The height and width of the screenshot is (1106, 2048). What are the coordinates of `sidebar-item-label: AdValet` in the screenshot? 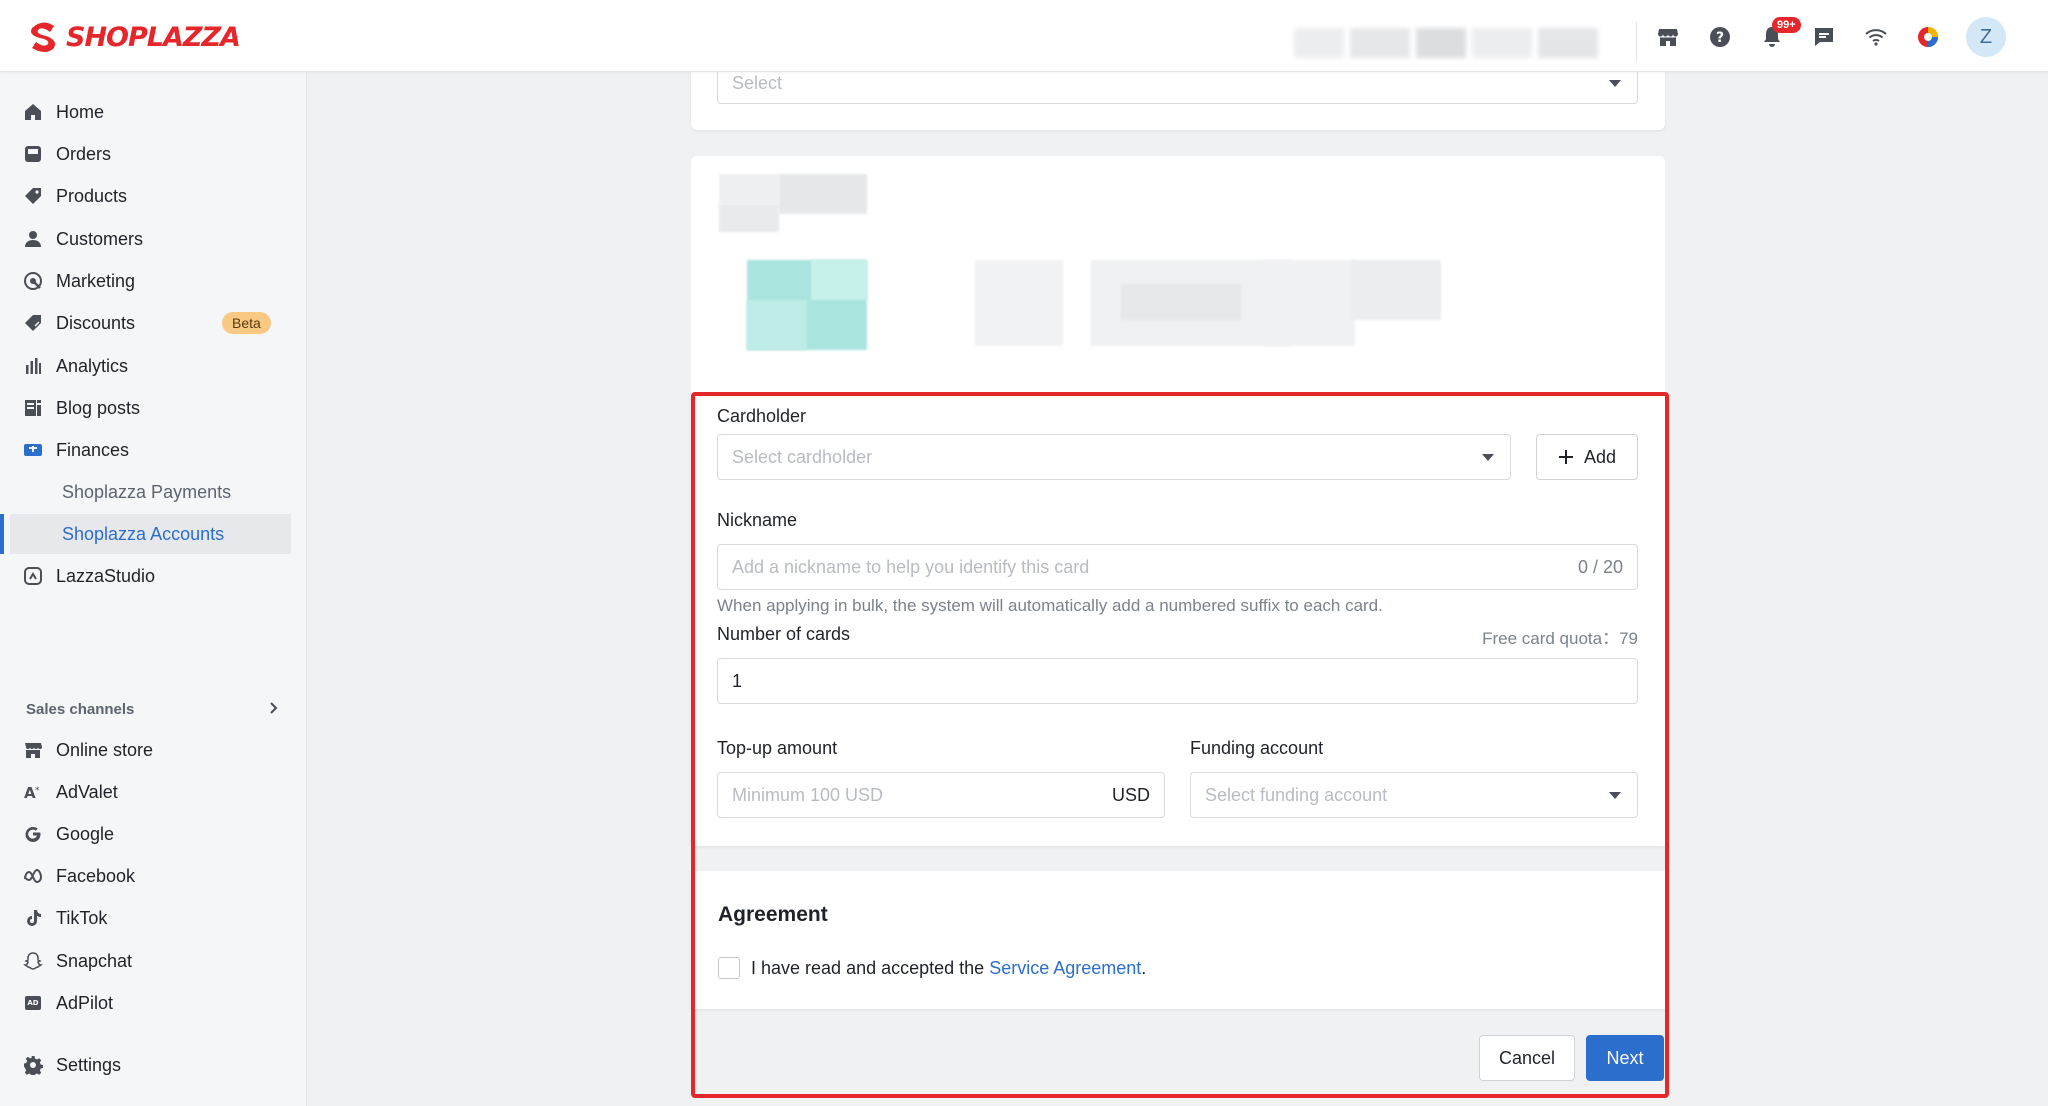 It's located at (87, 791).